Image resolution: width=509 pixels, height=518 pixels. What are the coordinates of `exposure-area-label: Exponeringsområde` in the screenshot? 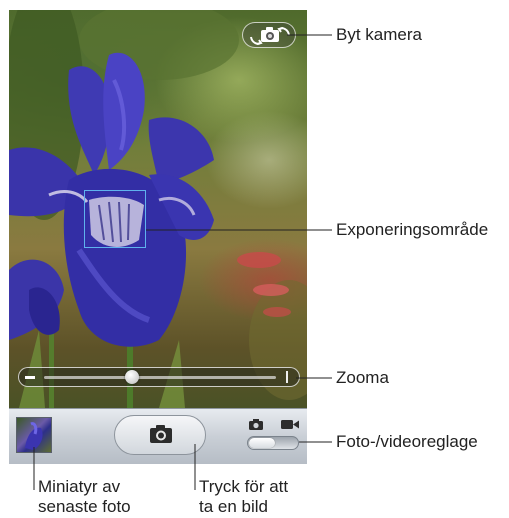 It's located at (412, 229).